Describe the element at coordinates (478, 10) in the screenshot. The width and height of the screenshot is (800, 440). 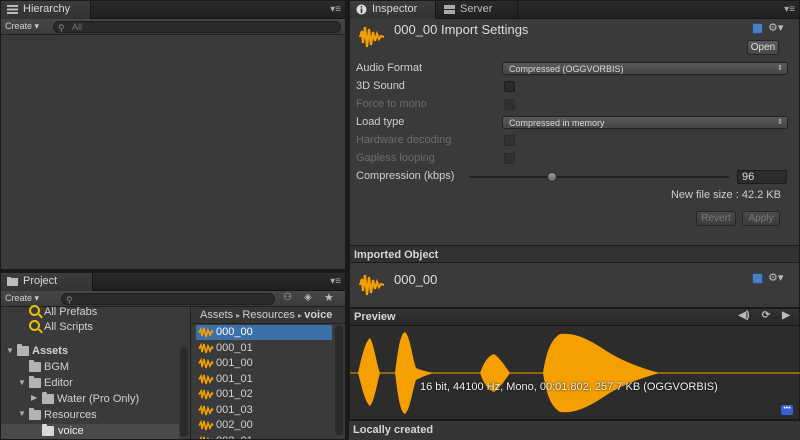
I see `tab-server: Server` at that location.